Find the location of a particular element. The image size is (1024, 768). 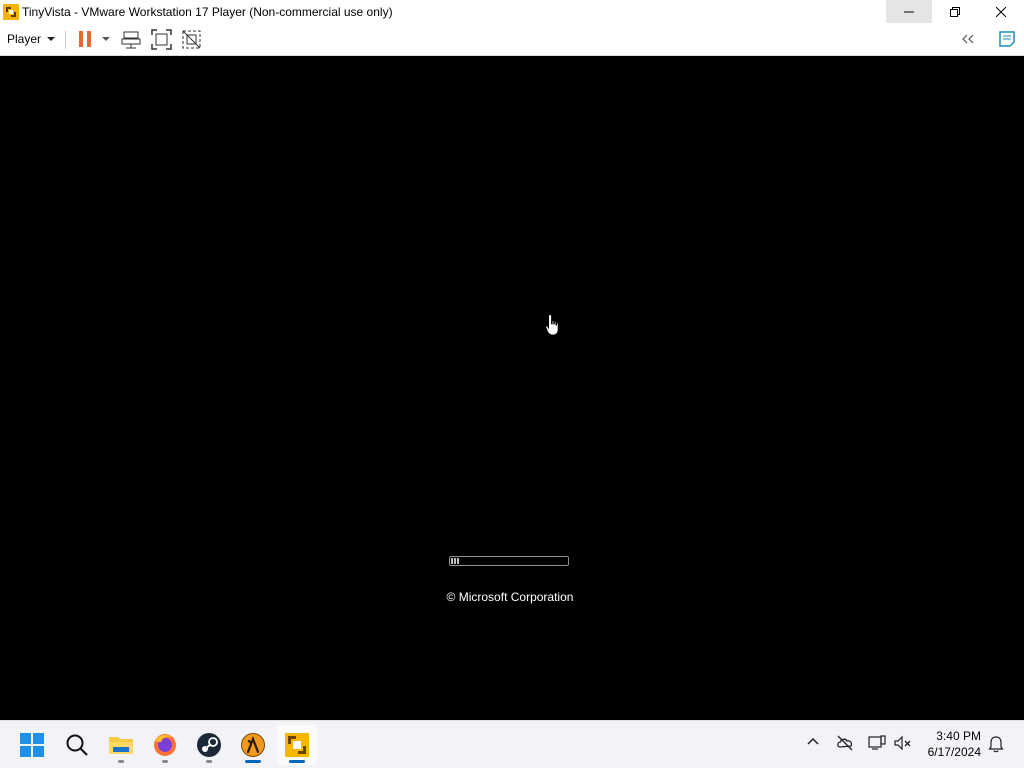

start-button is located at coordinates (32, 745).